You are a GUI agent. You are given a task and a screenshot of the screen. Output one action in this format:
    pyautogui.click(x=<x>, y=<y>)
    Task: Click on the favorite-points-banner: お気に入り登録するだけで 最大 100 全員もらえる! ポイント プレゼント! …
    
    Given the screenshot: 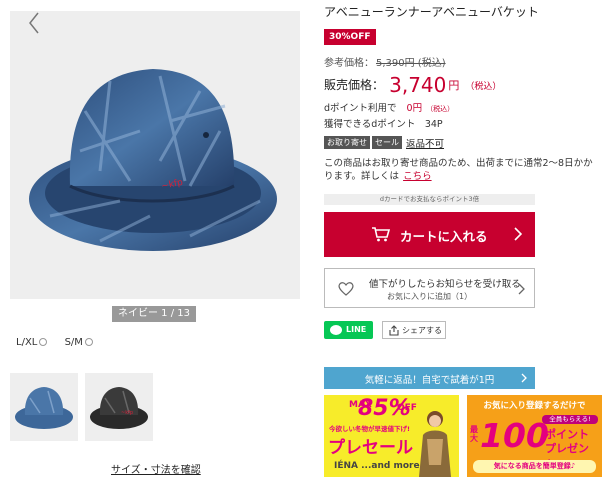 What is the action you would take?
    pyautogui.click(x=534, y=436)
    